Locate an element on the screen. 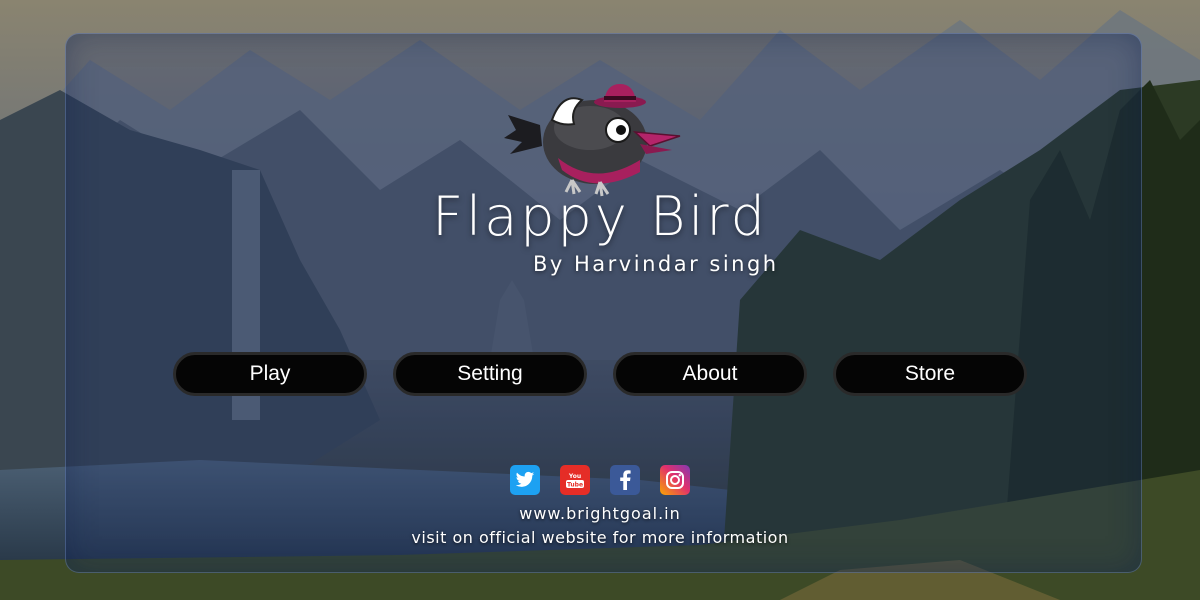  play-button: Play is located at coordinates (270, 374).